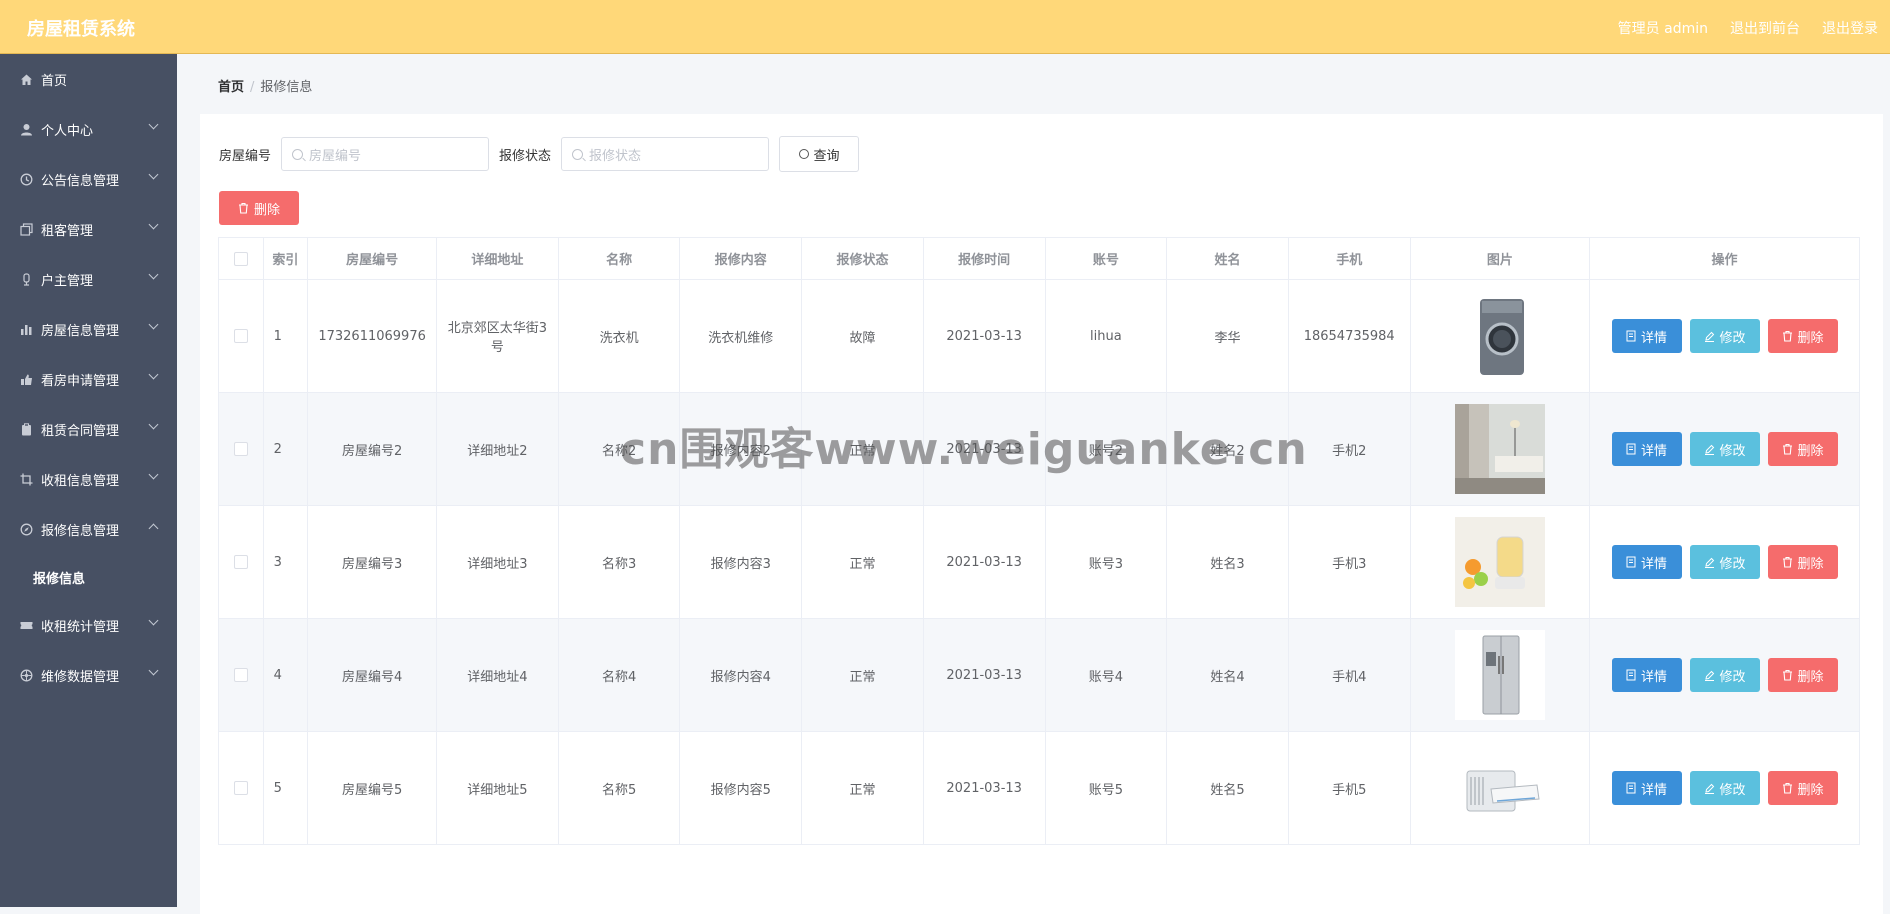 This screenshot has width=1890, height=914. What do you see at coordinates (862, 788) in the screenshot?
I see `status-cell: 正常` at bounding box center [862, 788].